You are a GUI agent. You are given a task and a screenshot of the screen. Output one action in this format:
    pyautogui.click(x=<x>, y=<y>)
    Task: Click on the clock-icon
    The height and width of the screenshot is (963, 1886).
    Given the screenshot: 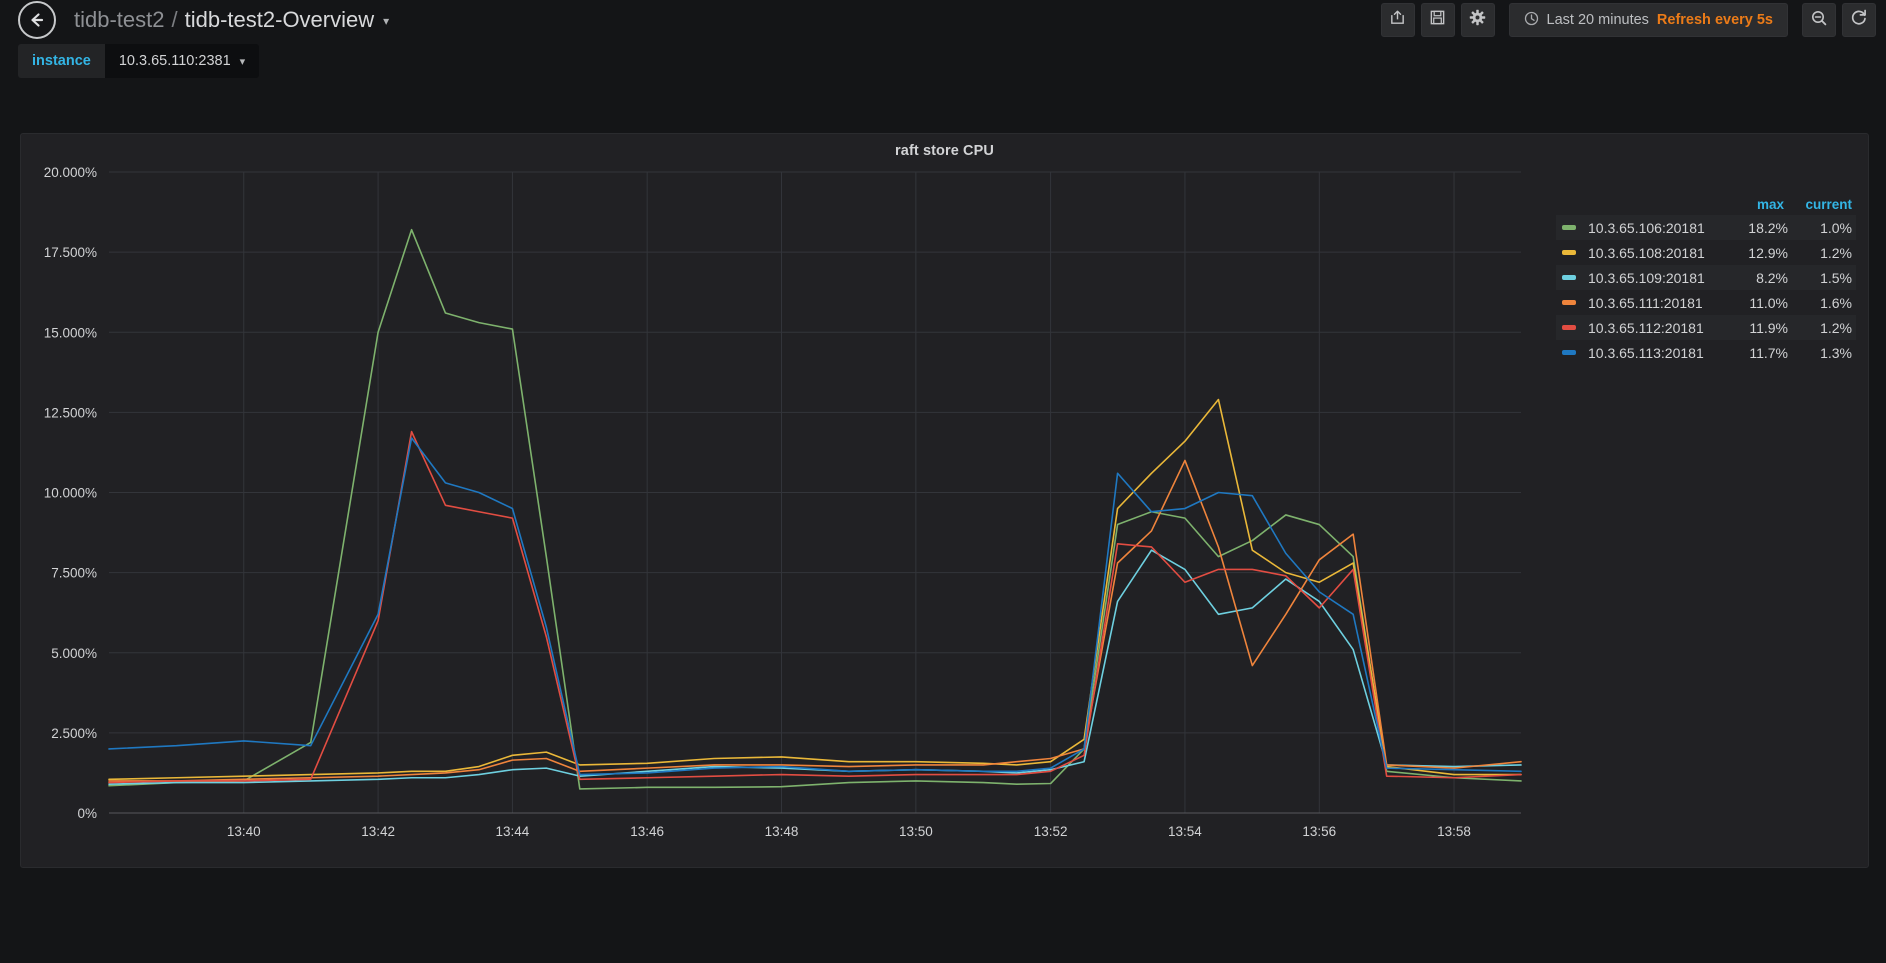 What is the action you would take?
    pyautogui.click(x=1531, y=20)
    